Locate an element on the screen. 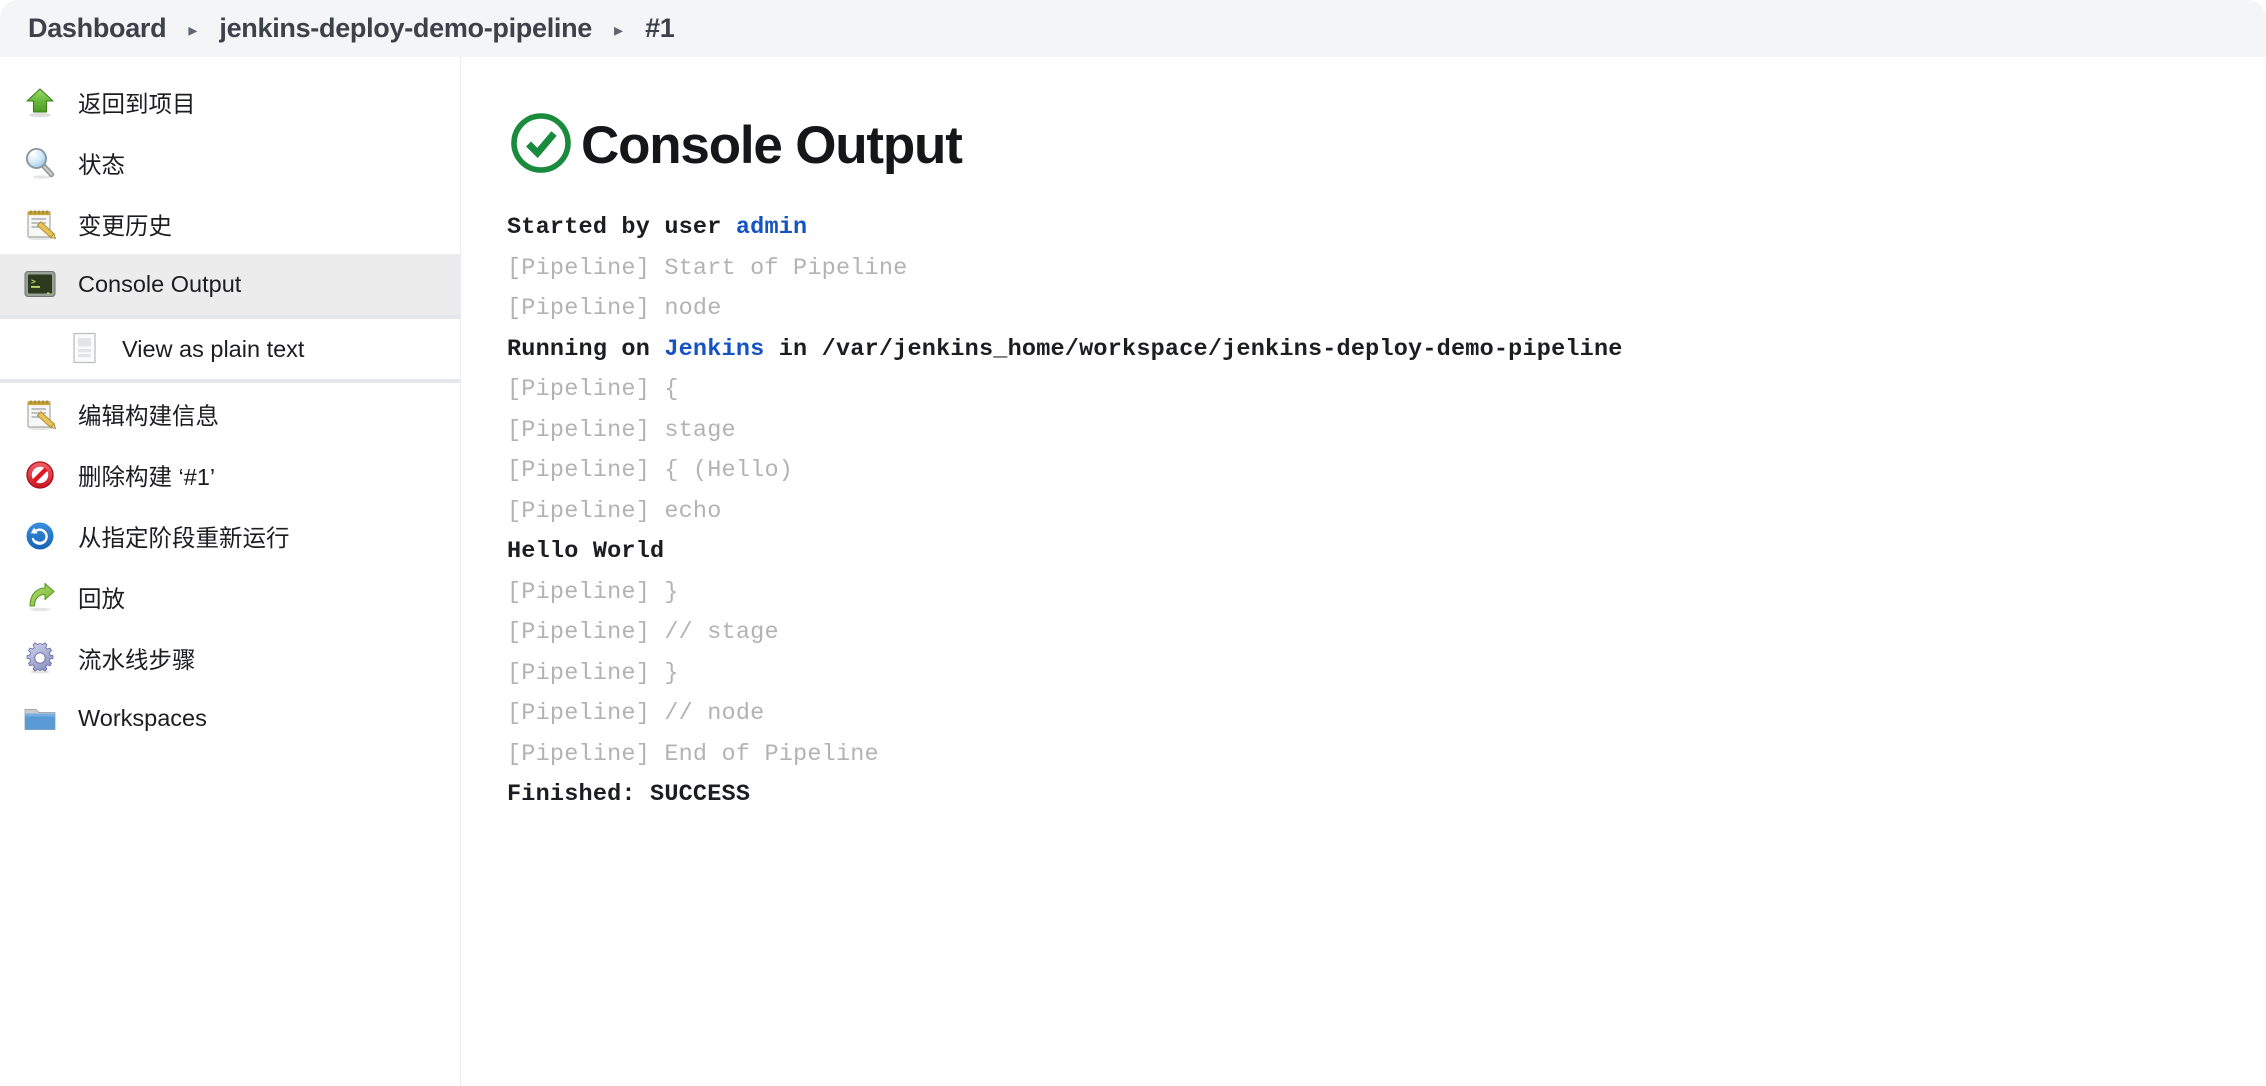 Image resolution: width=2266 pixels, height=1086 pixels. log-line-end-node: [Pipeline] // node is located at coordinates (1386, 714).